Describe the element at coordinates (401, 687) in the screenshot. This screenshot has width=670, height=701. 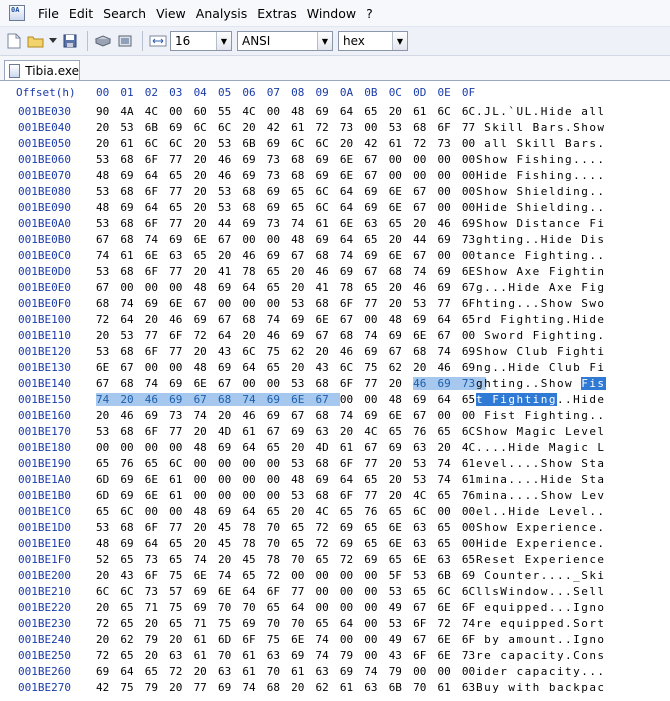
I see `hex-byte: 6B` at that location.